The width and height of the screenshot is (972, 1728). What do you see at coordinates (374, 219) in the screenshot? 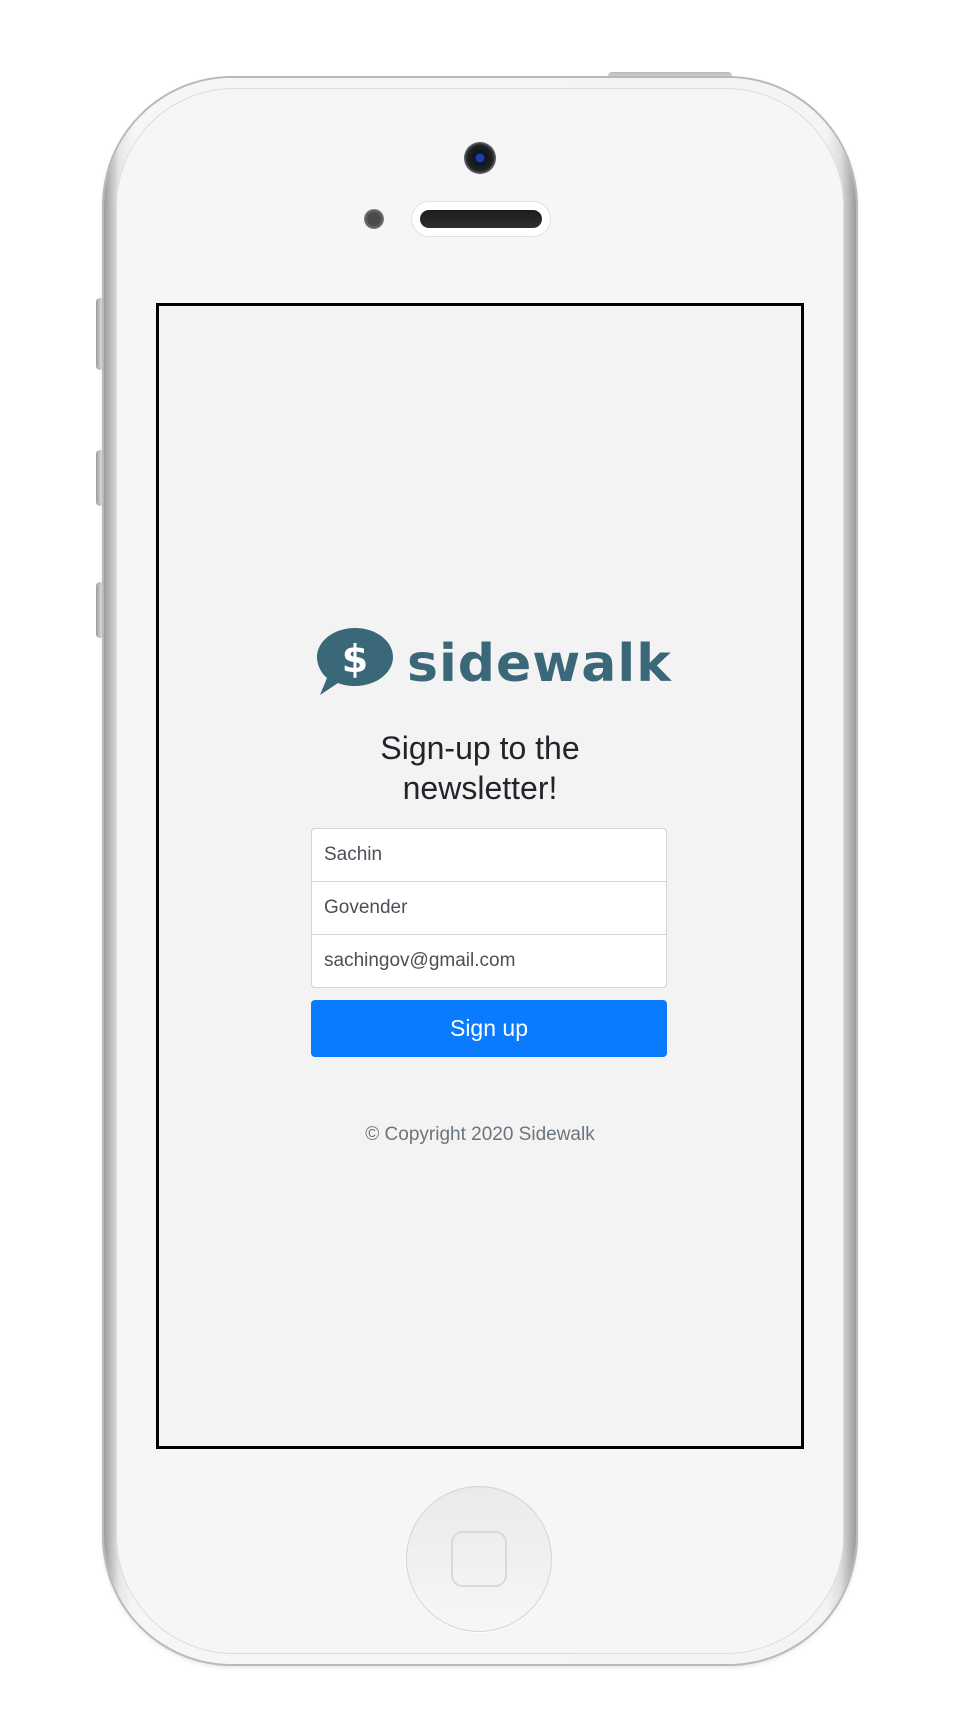
I see `proximity-sensor` at bounding box center [374, 219].